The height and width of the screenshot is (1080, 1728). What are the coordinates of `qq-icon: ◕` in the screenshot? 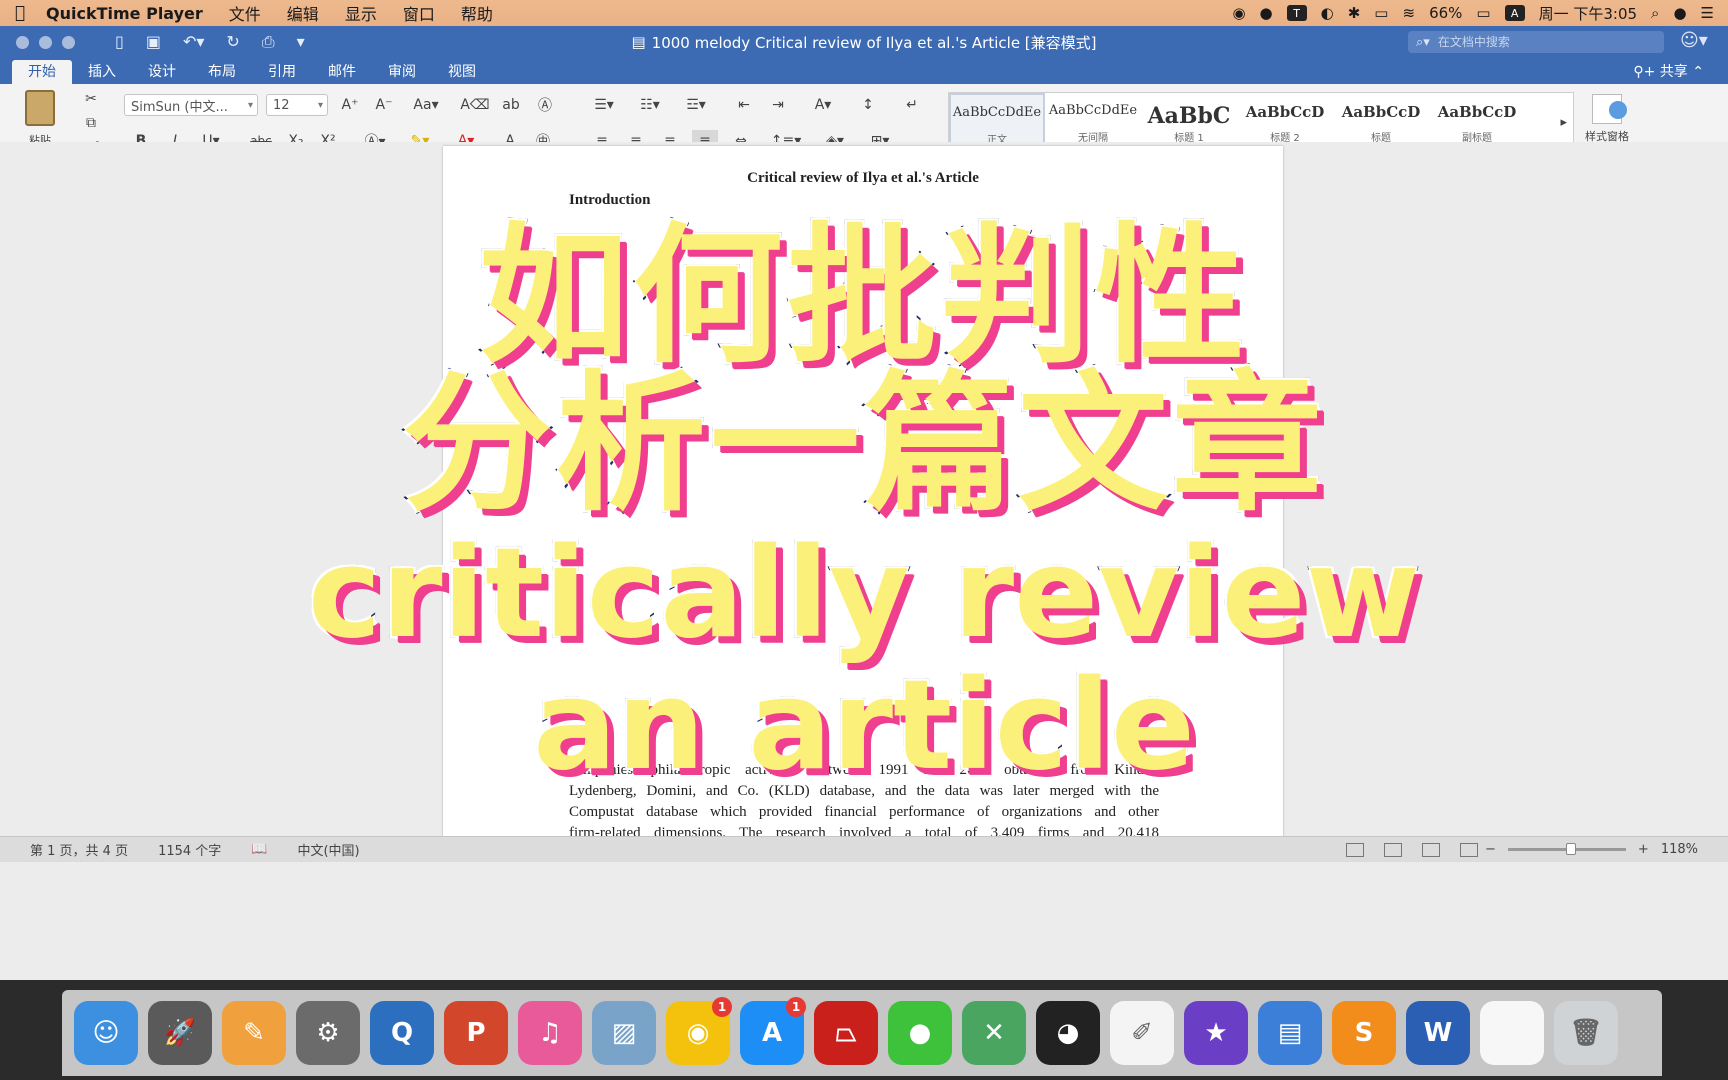 It's located at (1068, 1033).